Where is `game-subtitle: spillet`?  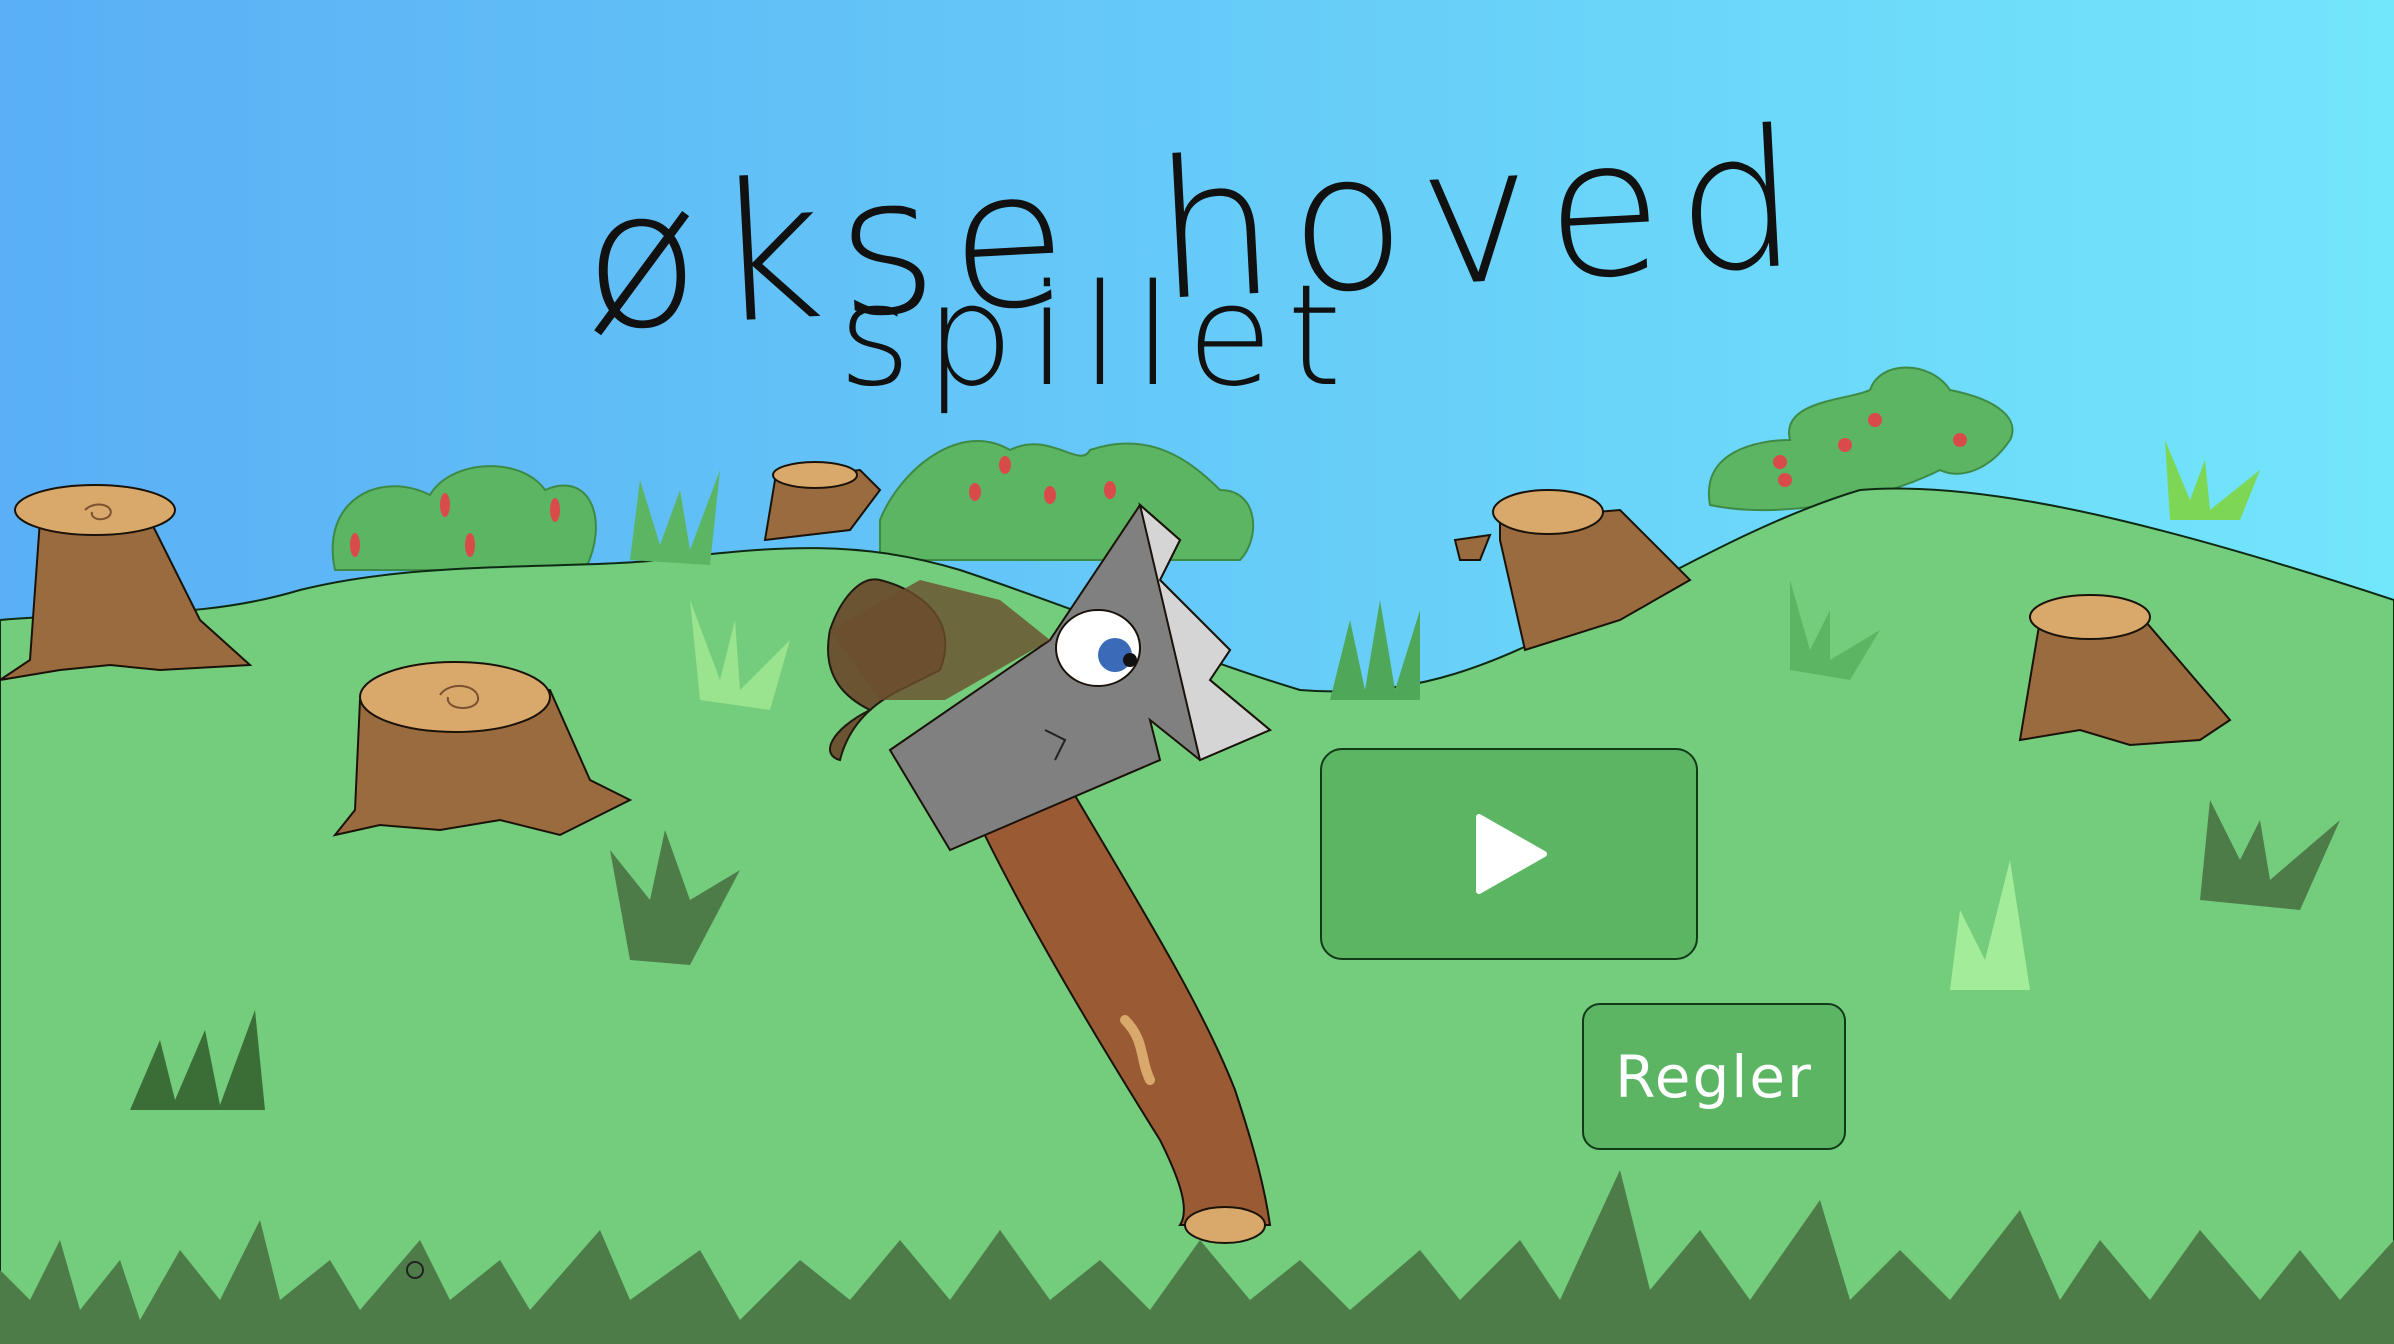 game-subtitle: spillet is located at coordinates (1097, 336).